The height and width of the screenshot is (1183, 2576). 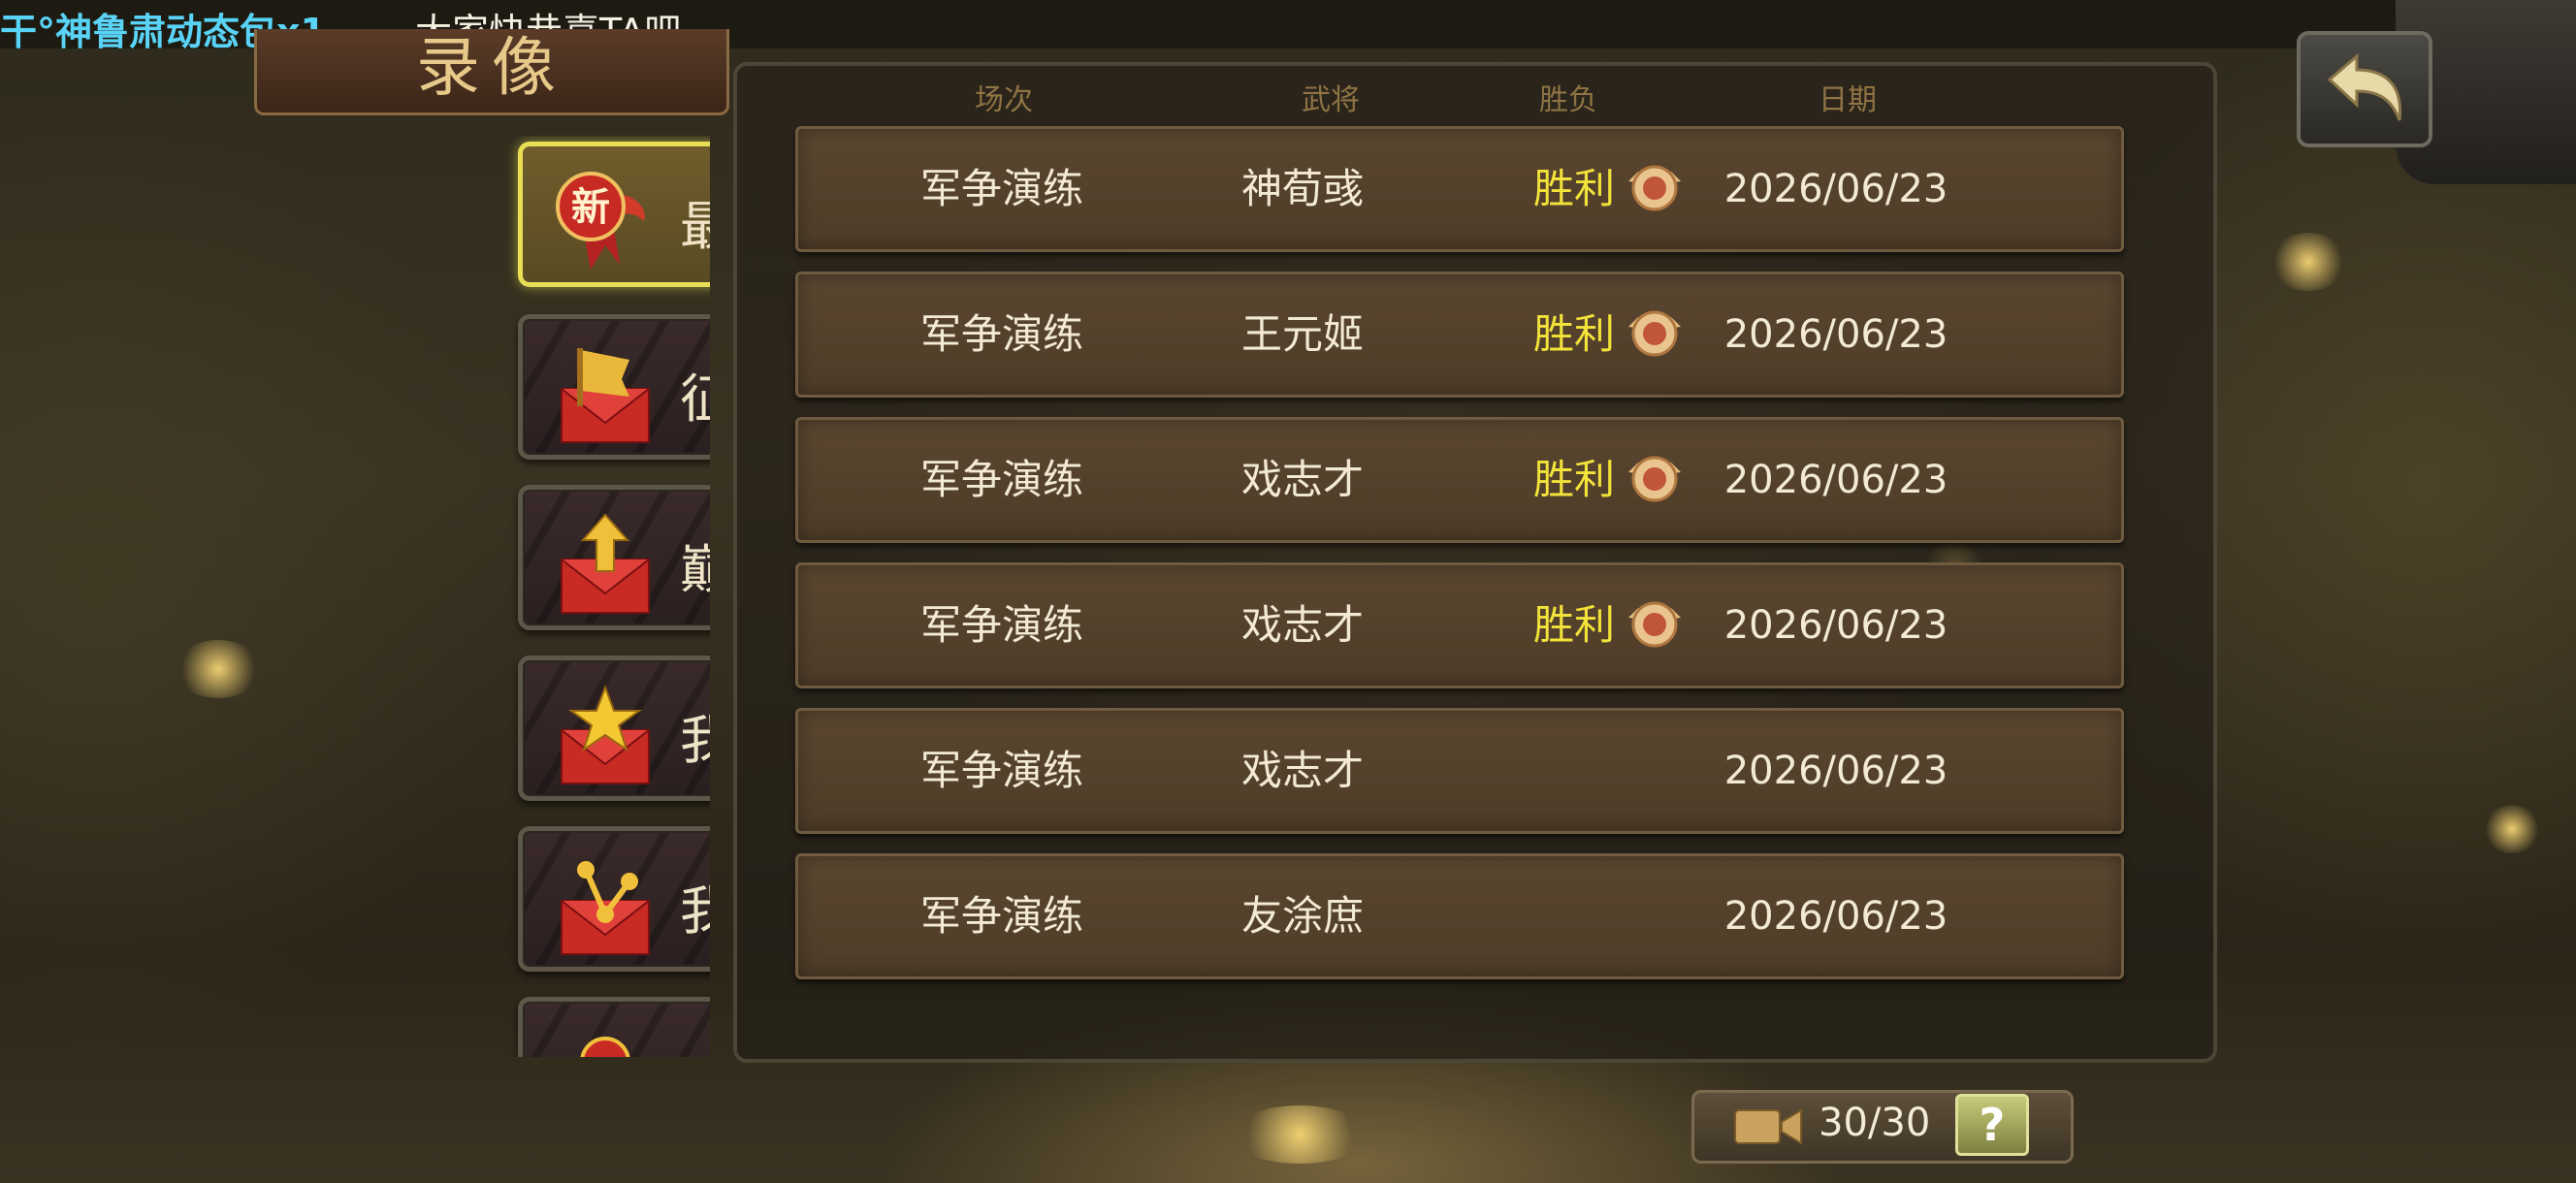 What do you see at coordinates (1459, 189) in the screenshot?
I see `table-row: 军争演练 神荀彧 胜利 2026/06/23` at bounding box center [1459, 189].